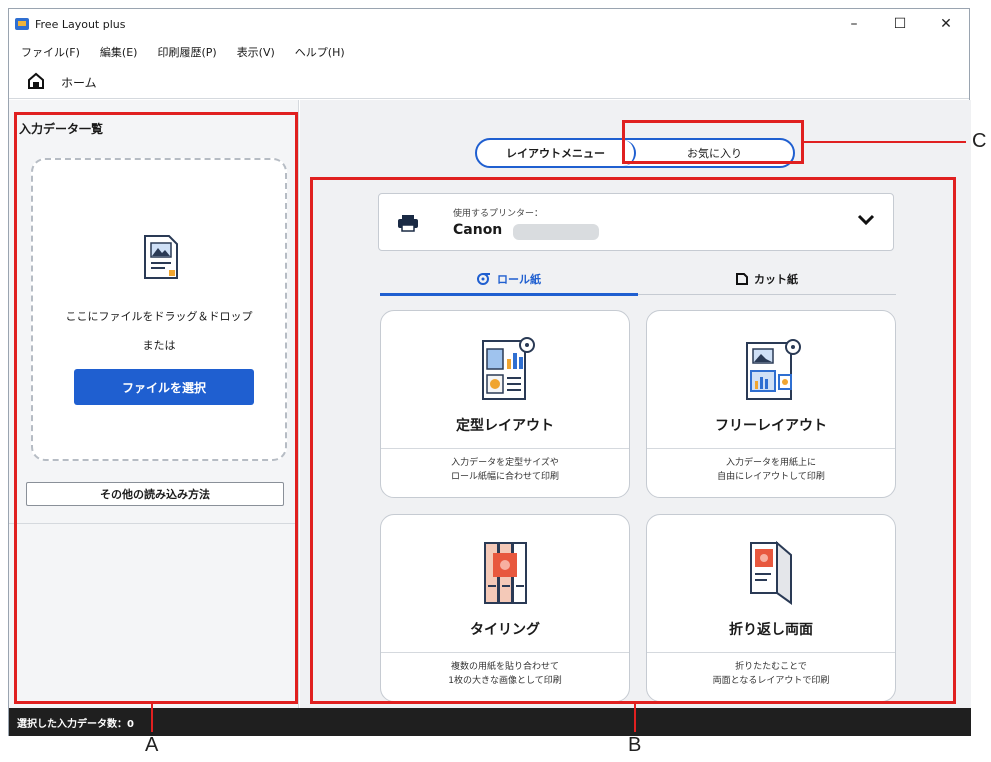 The image size is (991, 762). What do you see at coordinates (22, 24) in the screenshot?
I see `app-logo-icon` at bounding box center [22, 24].